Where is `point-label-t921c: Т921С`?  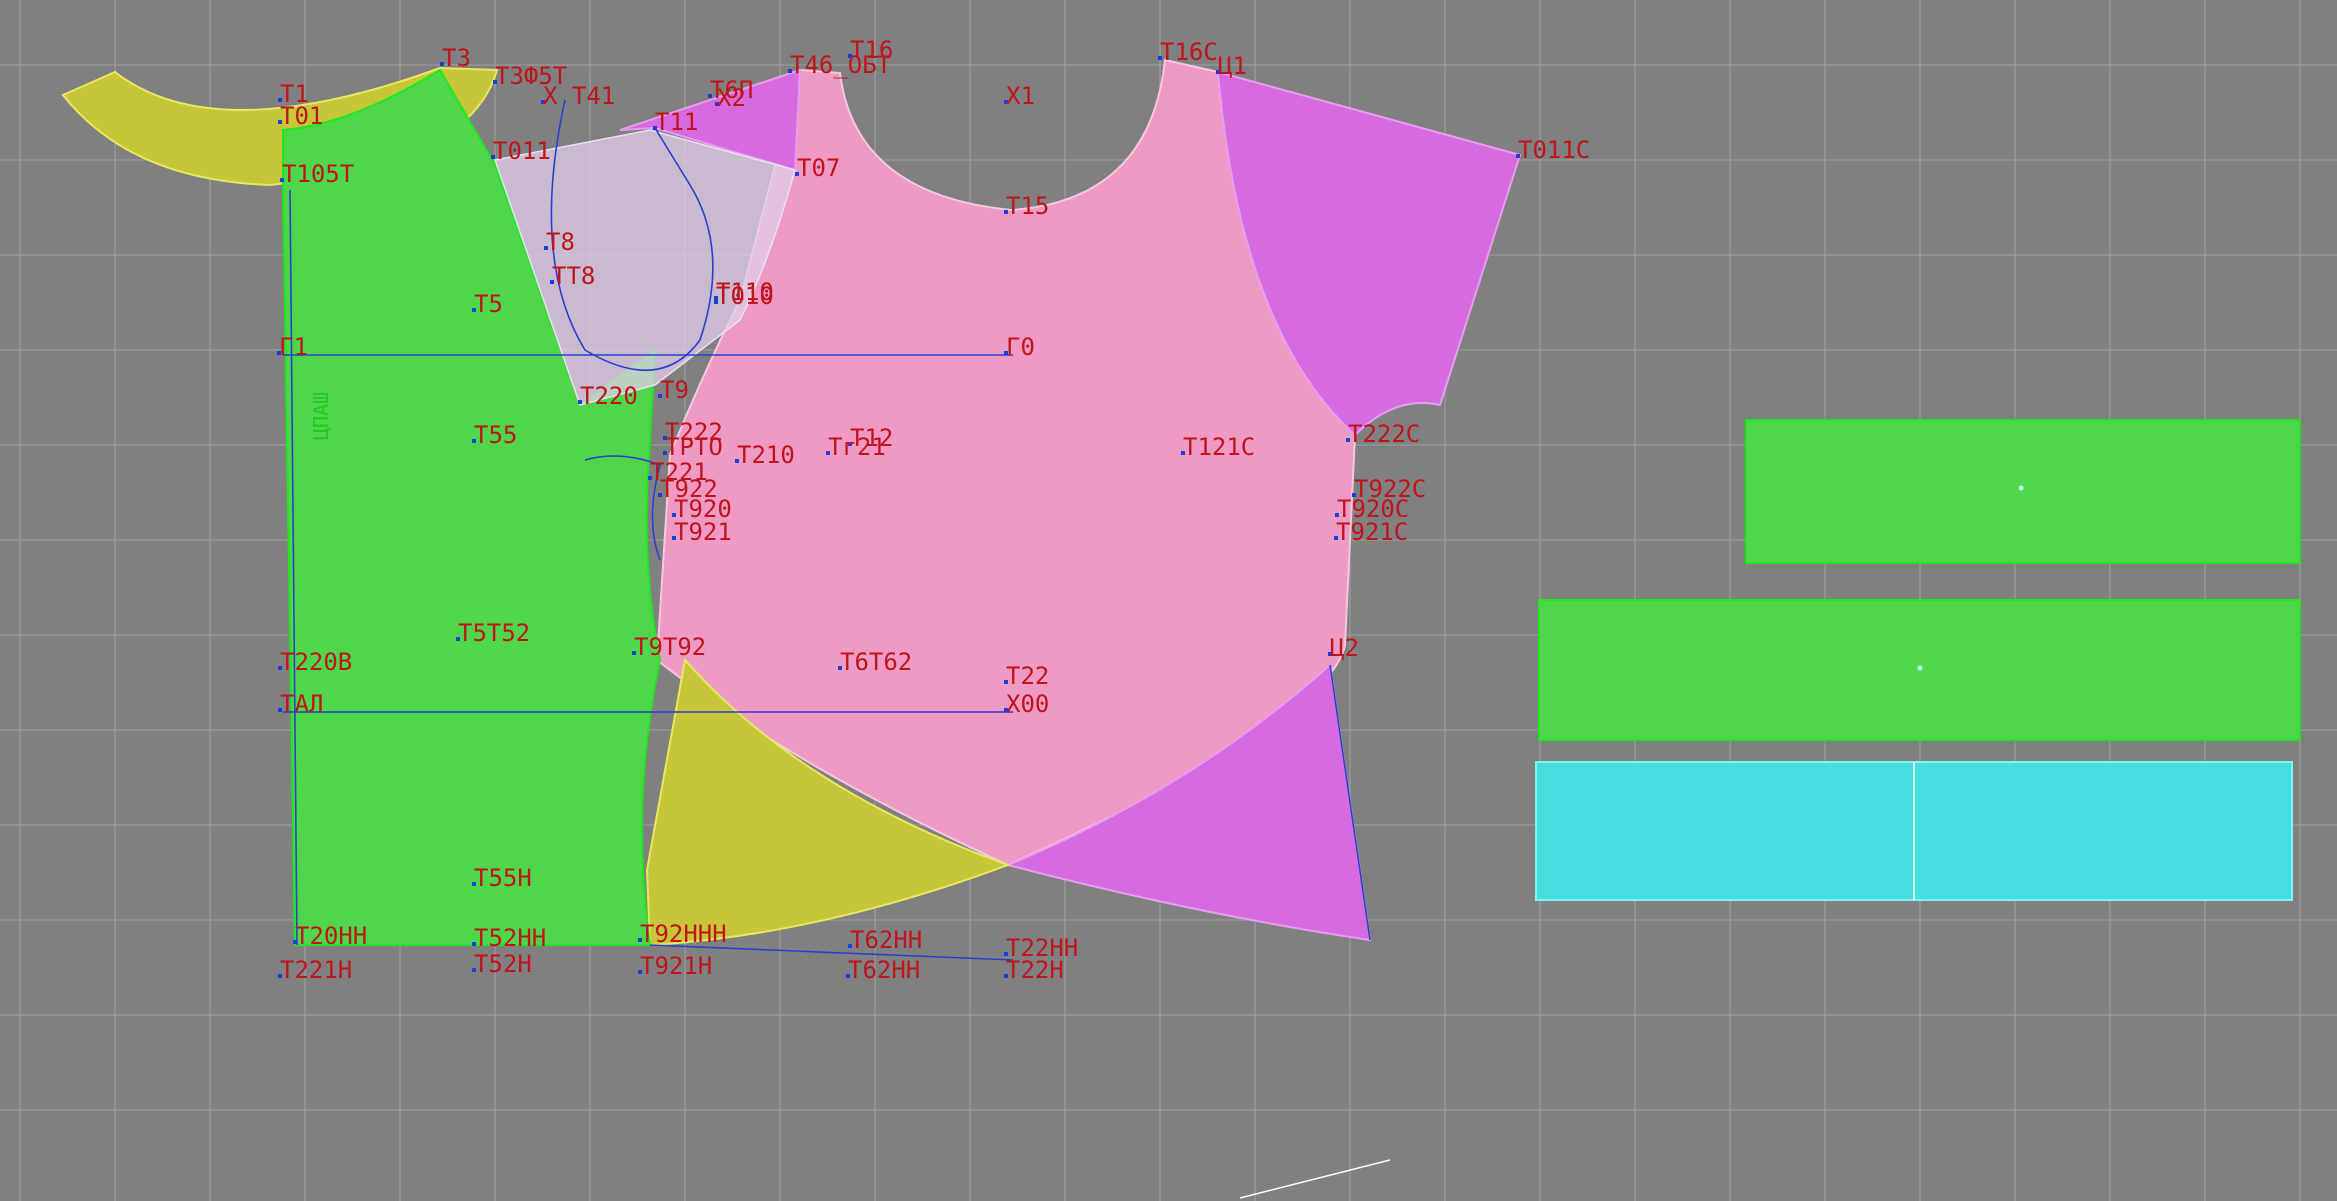
point-label-t921c: Т921С is located at coordinates (1372, 532).